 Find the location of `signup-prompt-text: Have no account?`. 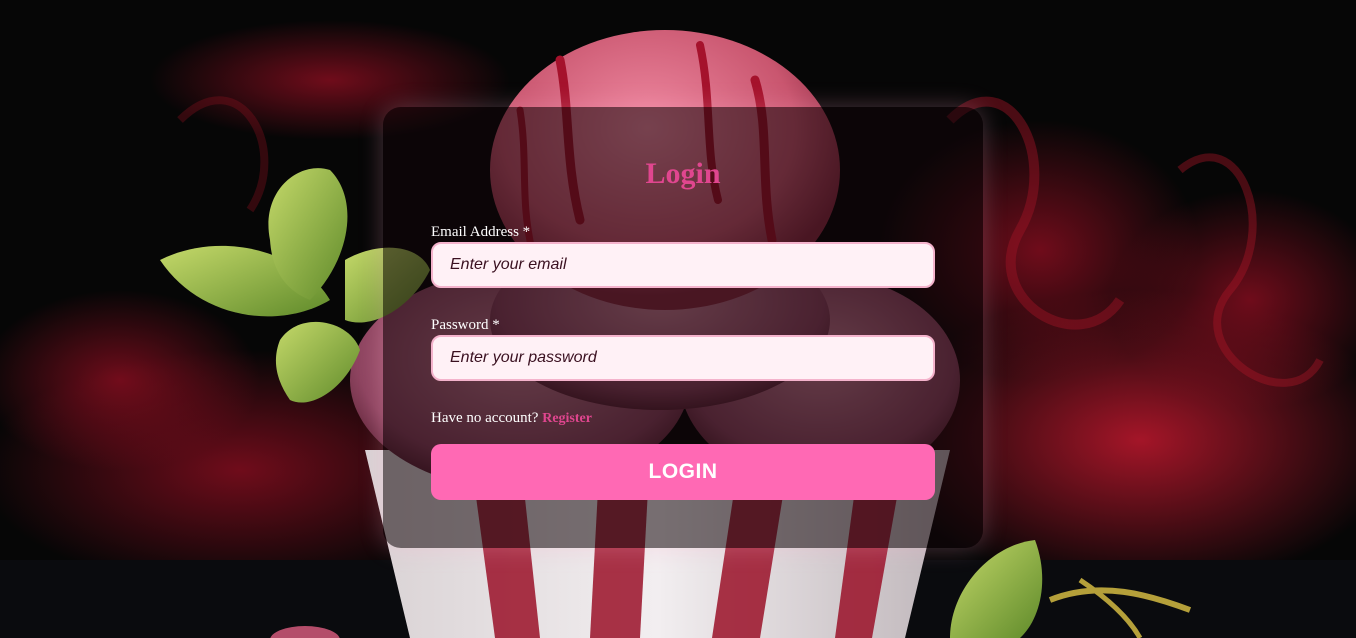

signup-prompt-text: Have no account? is located at coordinates (485, 418).